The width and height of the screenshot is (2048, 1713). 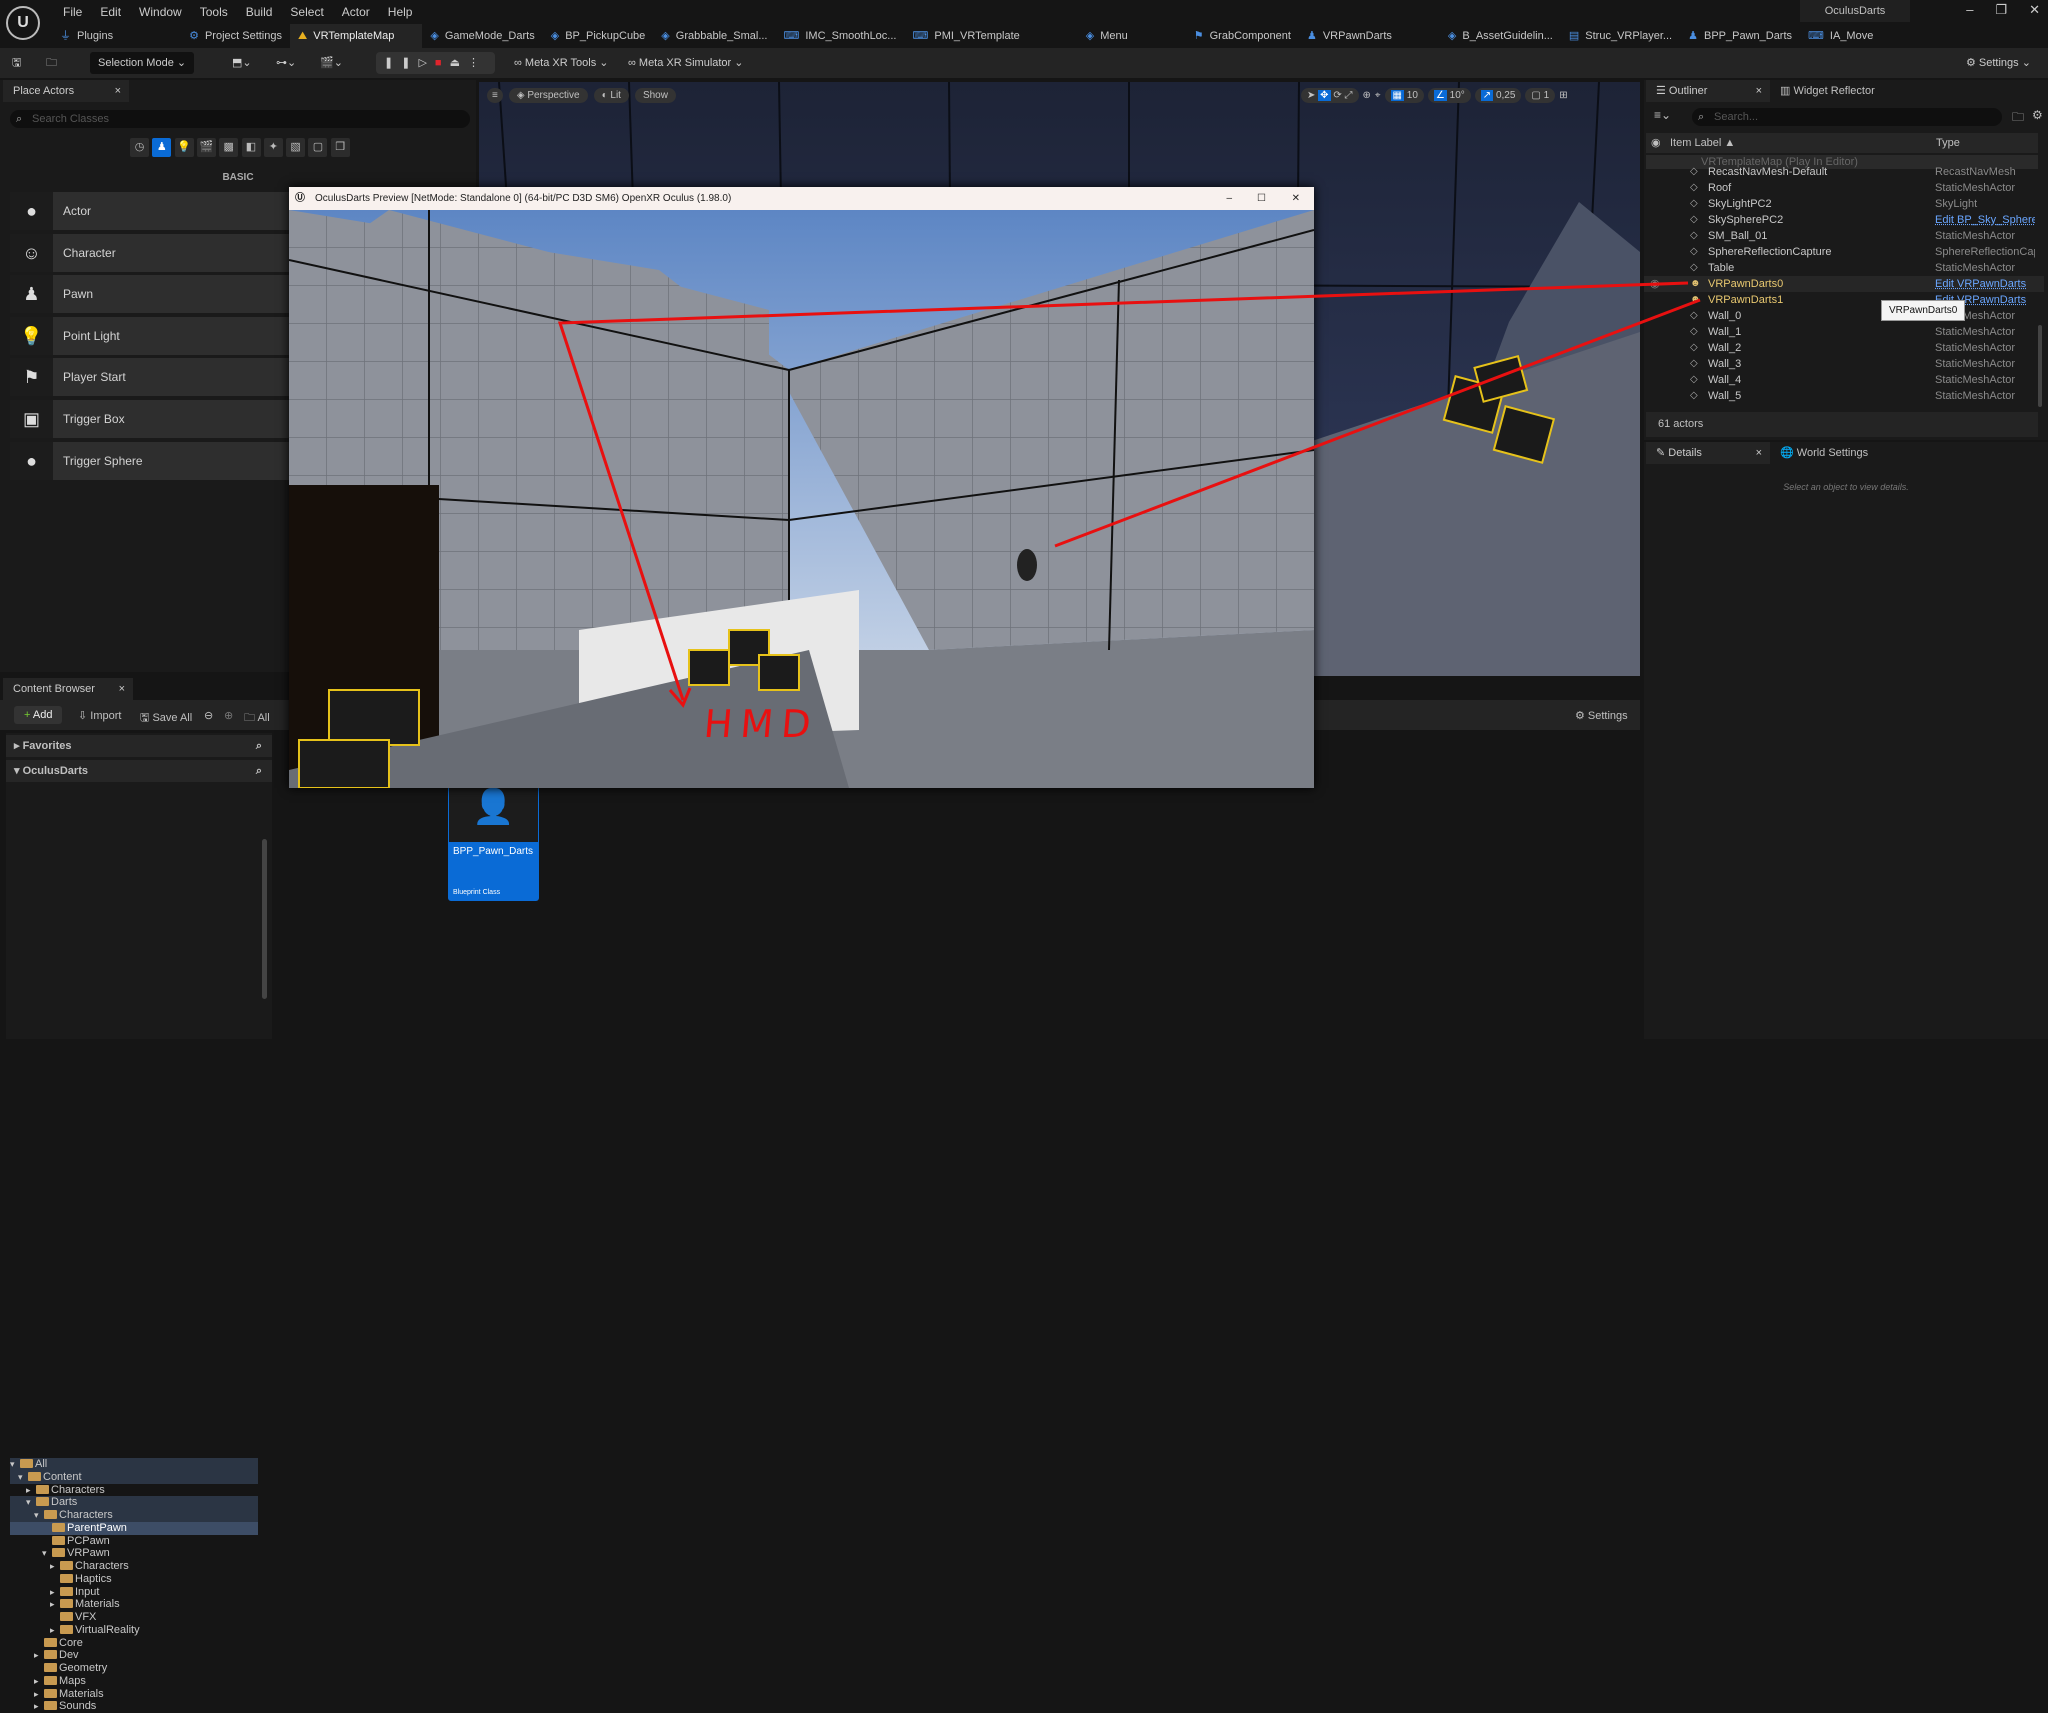 What do you see at coordinates (68, 689) in the screenshot?
I see `tab-content-browser: Content Browser ×` at bounding box center [68, 689].